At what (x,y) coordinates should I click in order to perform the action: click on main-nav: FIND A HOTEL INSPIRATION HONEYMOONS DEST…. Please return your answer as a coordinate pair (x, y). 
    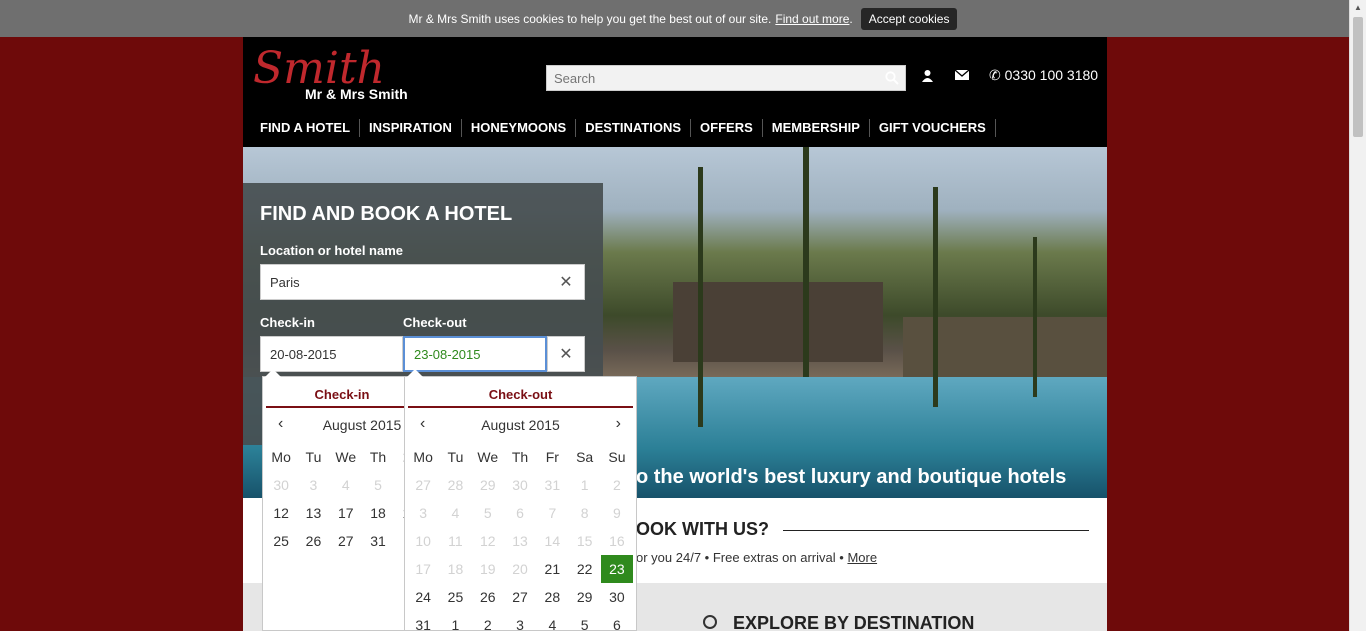
    Looking at the image, I should click on (623, 128).